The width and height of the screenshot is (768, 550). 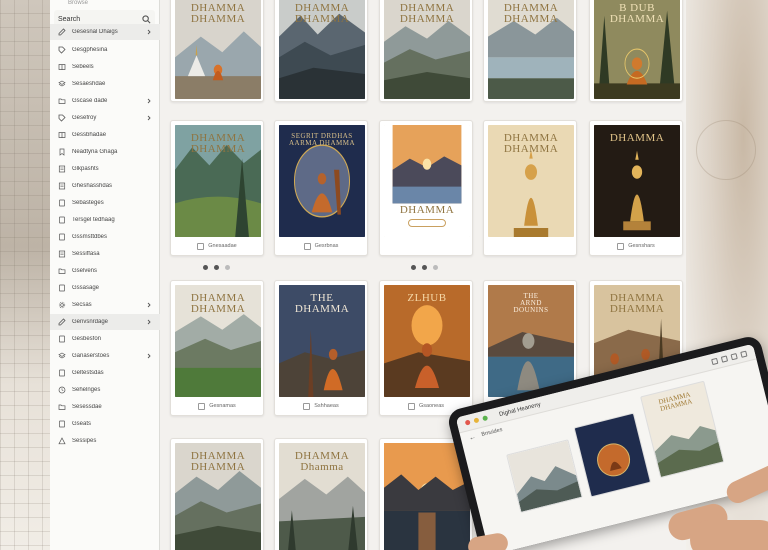 What do you see at coordinates (90, 101) in the screenshot?
I see `sidebar-item-label: Gscase dade` at bounding box center [90, 101].